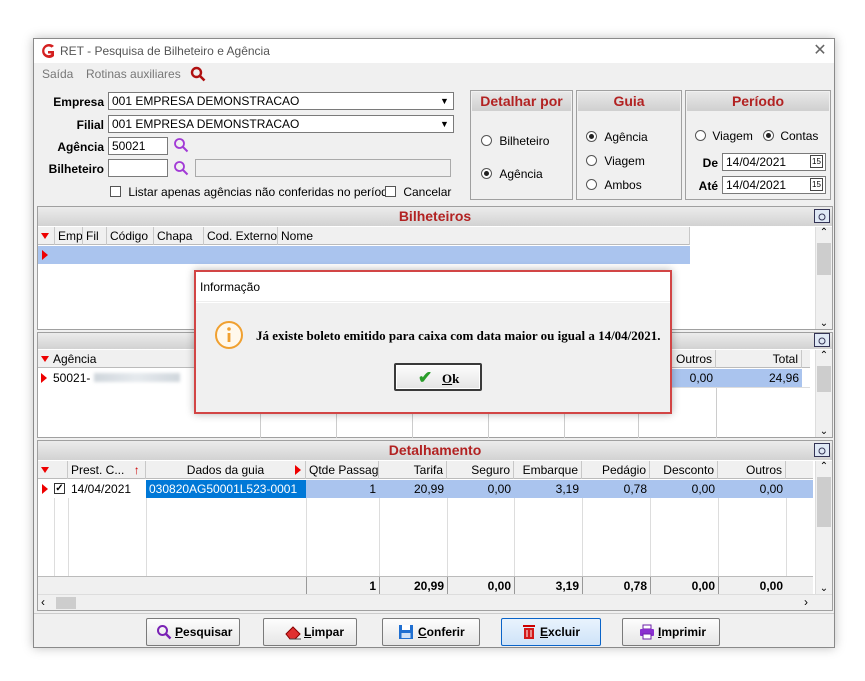  Describe the element at coordinates (133, 74) in the screenshot. I see `menu-rotinas-auxiliares: Rotinas auxiliares` at that location.